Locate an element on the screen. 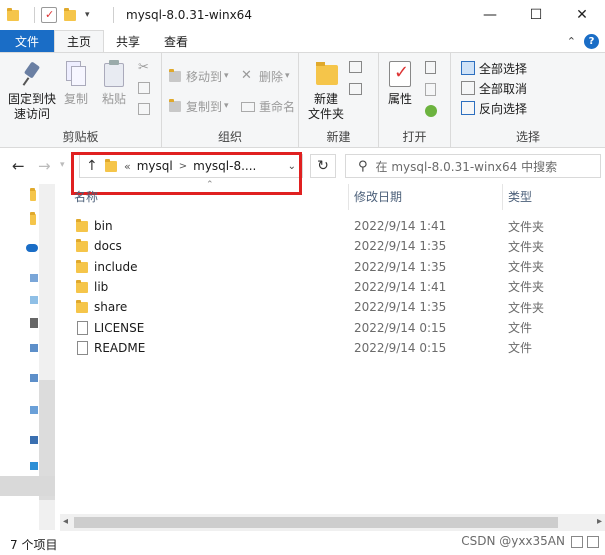 This screenshot has height=555, width=605. file-row: bin 2022/9/14 1:41 文件夹 is located at coordinates (332, 226).